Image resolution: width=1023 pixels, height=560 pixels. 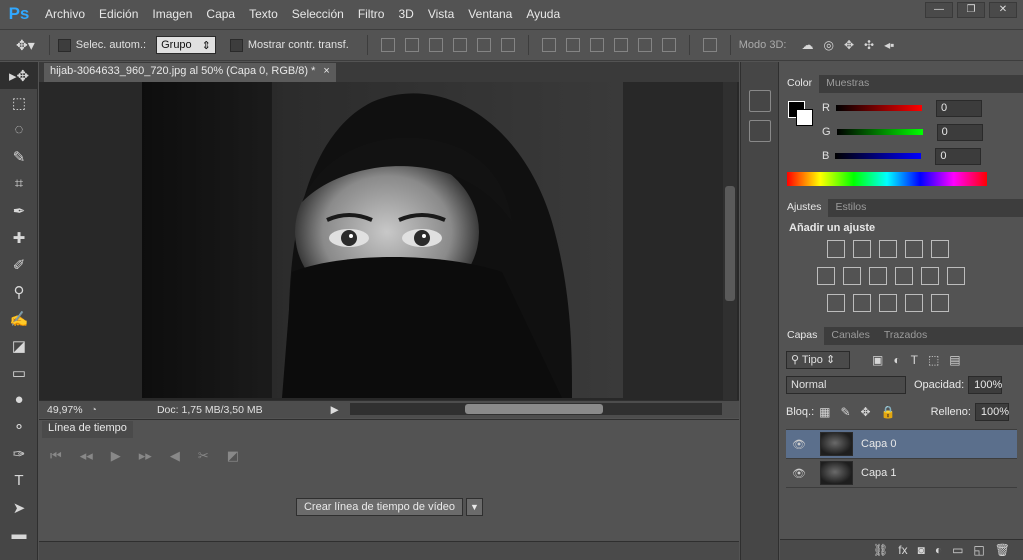 What do you see at coordinates (954, 360) in the screenshot?
I see `filter-smart-object-icon: ▤` at bounding box center [954, 360].